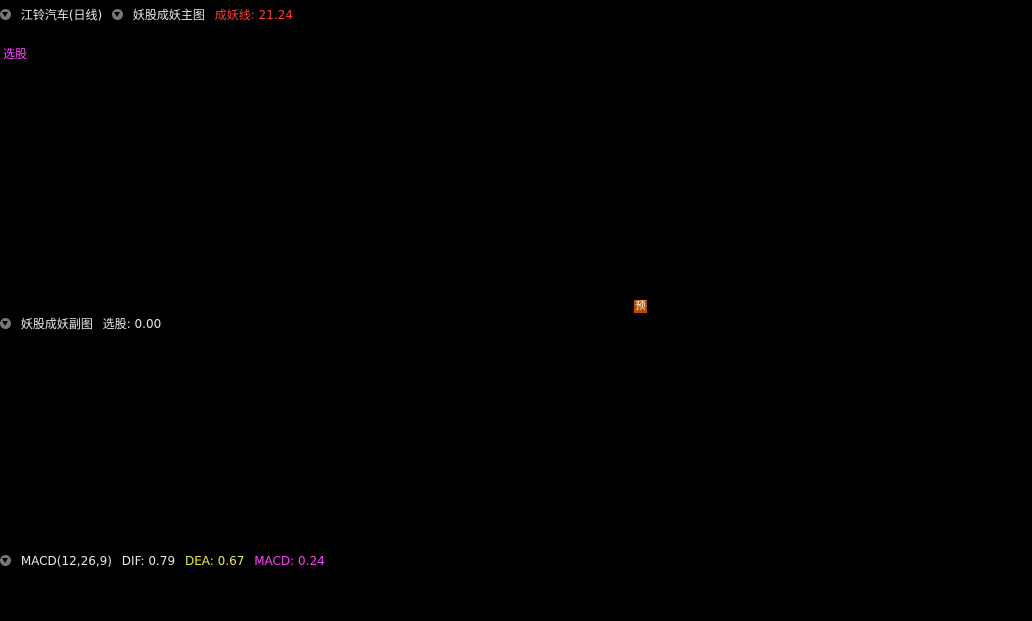 The width and height of the screenshot is (1032, 621). Describe the element at coordinates (61, 15) in the screenshot. I see `stock-title: 江铃汽车(日线)` at that location.